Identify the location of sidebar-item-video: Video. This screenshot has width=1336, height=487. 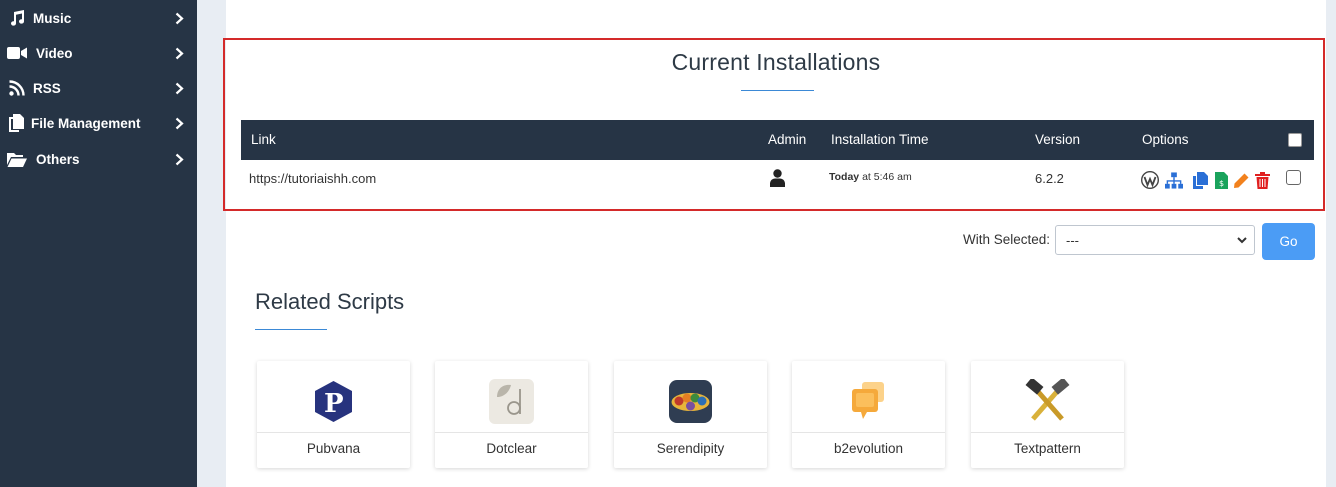
(98, 53).